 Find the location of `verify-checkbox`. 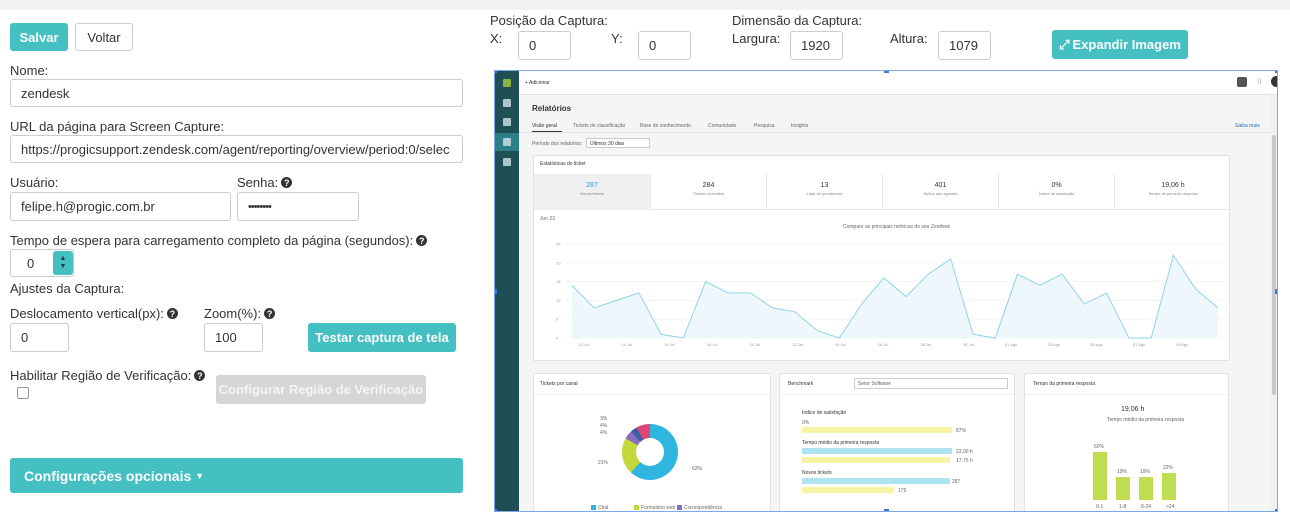

verify-checkbox is located at coordinates (23, 393).